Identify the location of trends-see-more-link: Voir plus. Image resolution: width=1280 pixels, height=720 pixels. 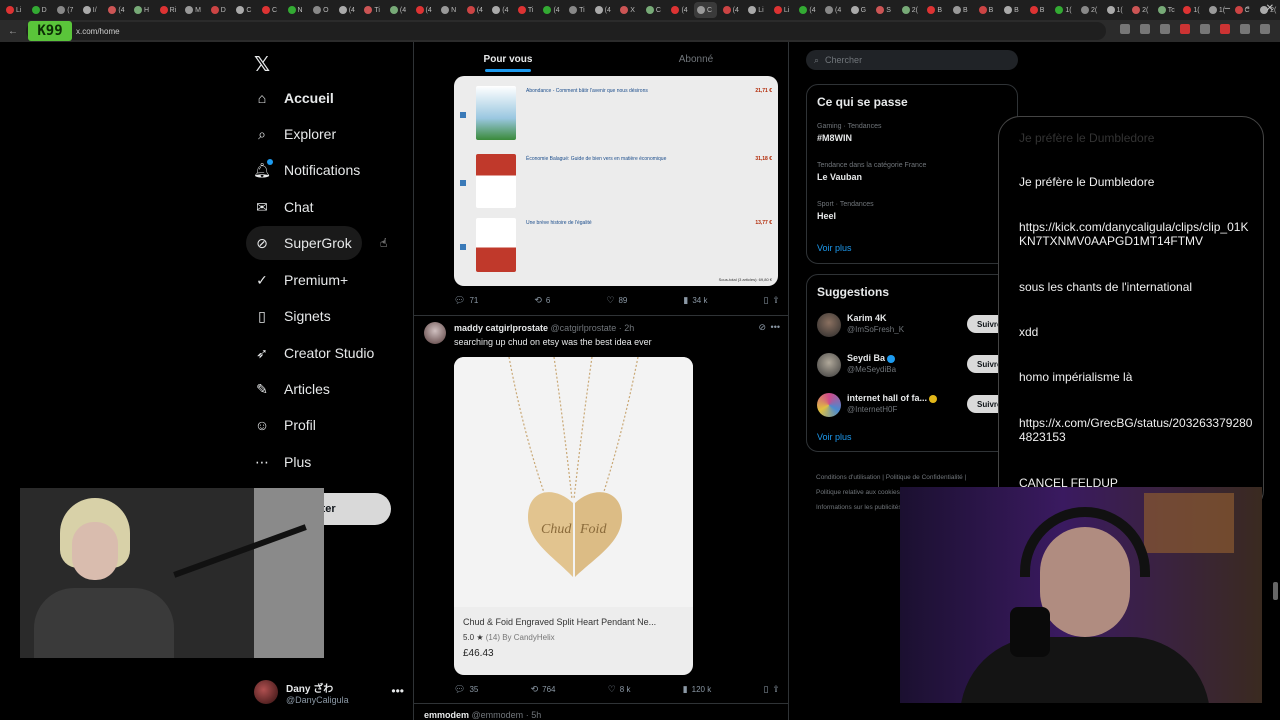
(834, 248).